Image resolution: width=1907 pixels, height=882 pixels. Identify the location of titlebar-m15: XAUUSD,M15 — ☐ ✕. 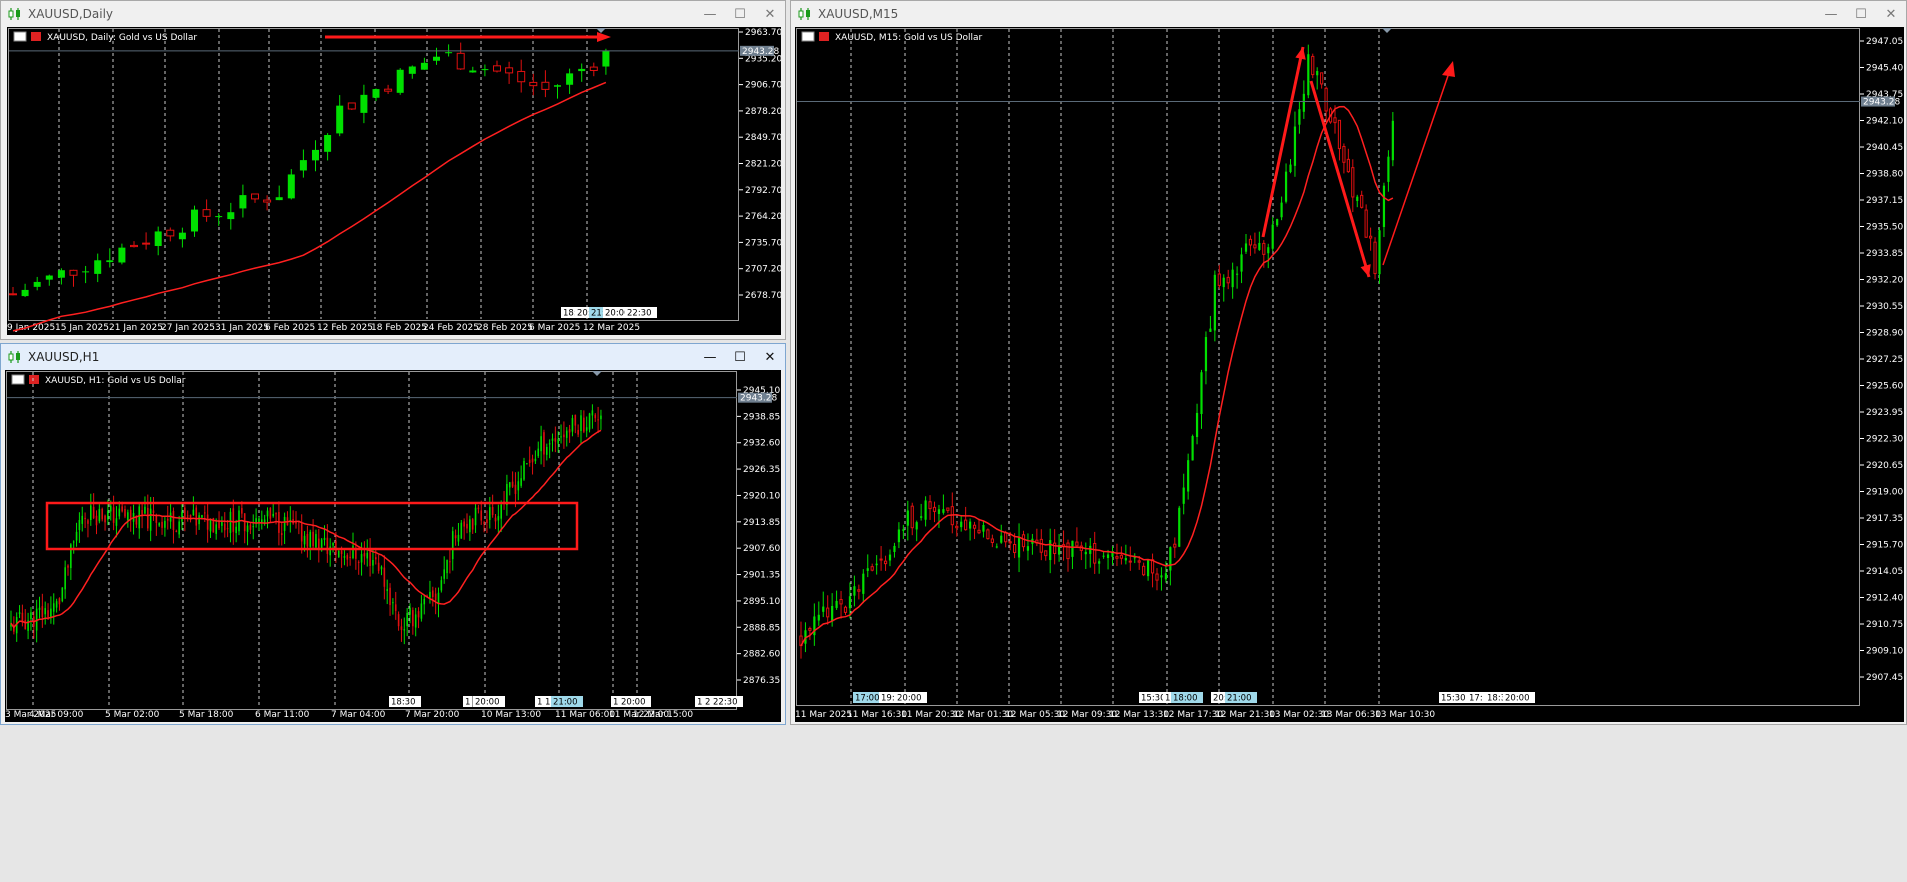
(1348, 14).